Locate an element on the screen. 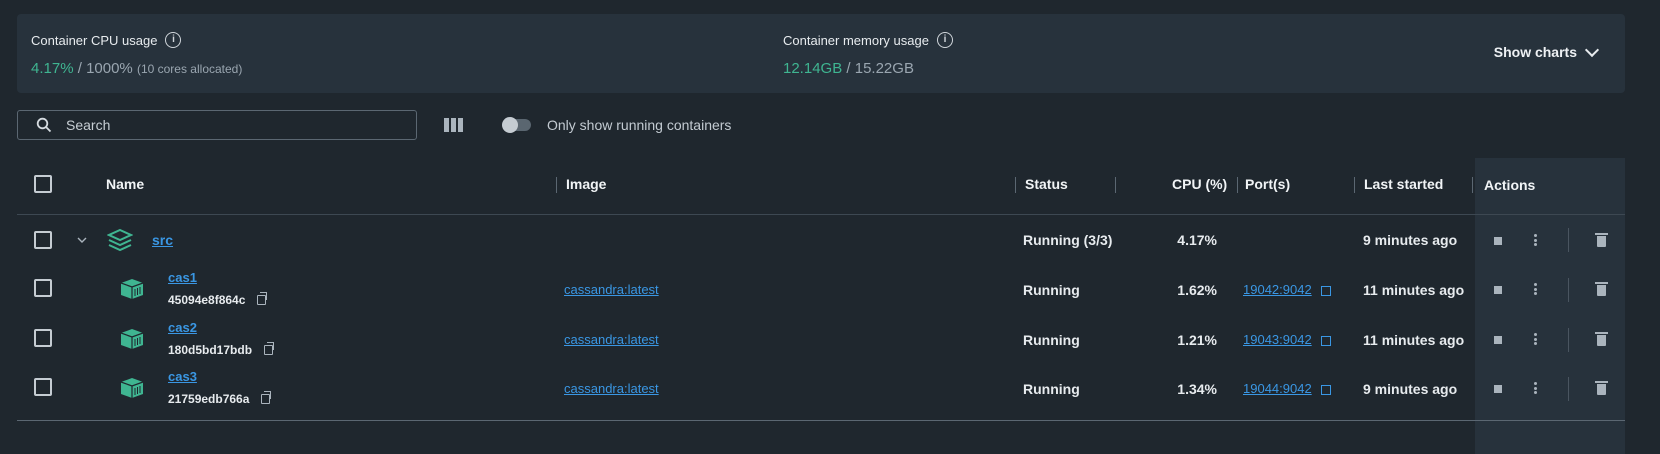 The width and height of the screenshot is (1660, 454). container-name-link: cas2 is located at coordinates (182, 327).